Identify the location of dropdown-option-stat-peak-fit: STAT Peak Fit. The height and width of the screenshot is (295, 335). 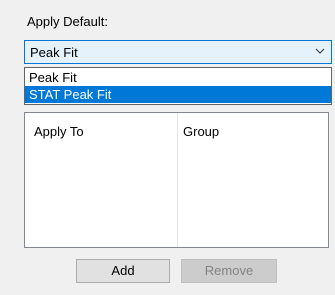
(178, 94).